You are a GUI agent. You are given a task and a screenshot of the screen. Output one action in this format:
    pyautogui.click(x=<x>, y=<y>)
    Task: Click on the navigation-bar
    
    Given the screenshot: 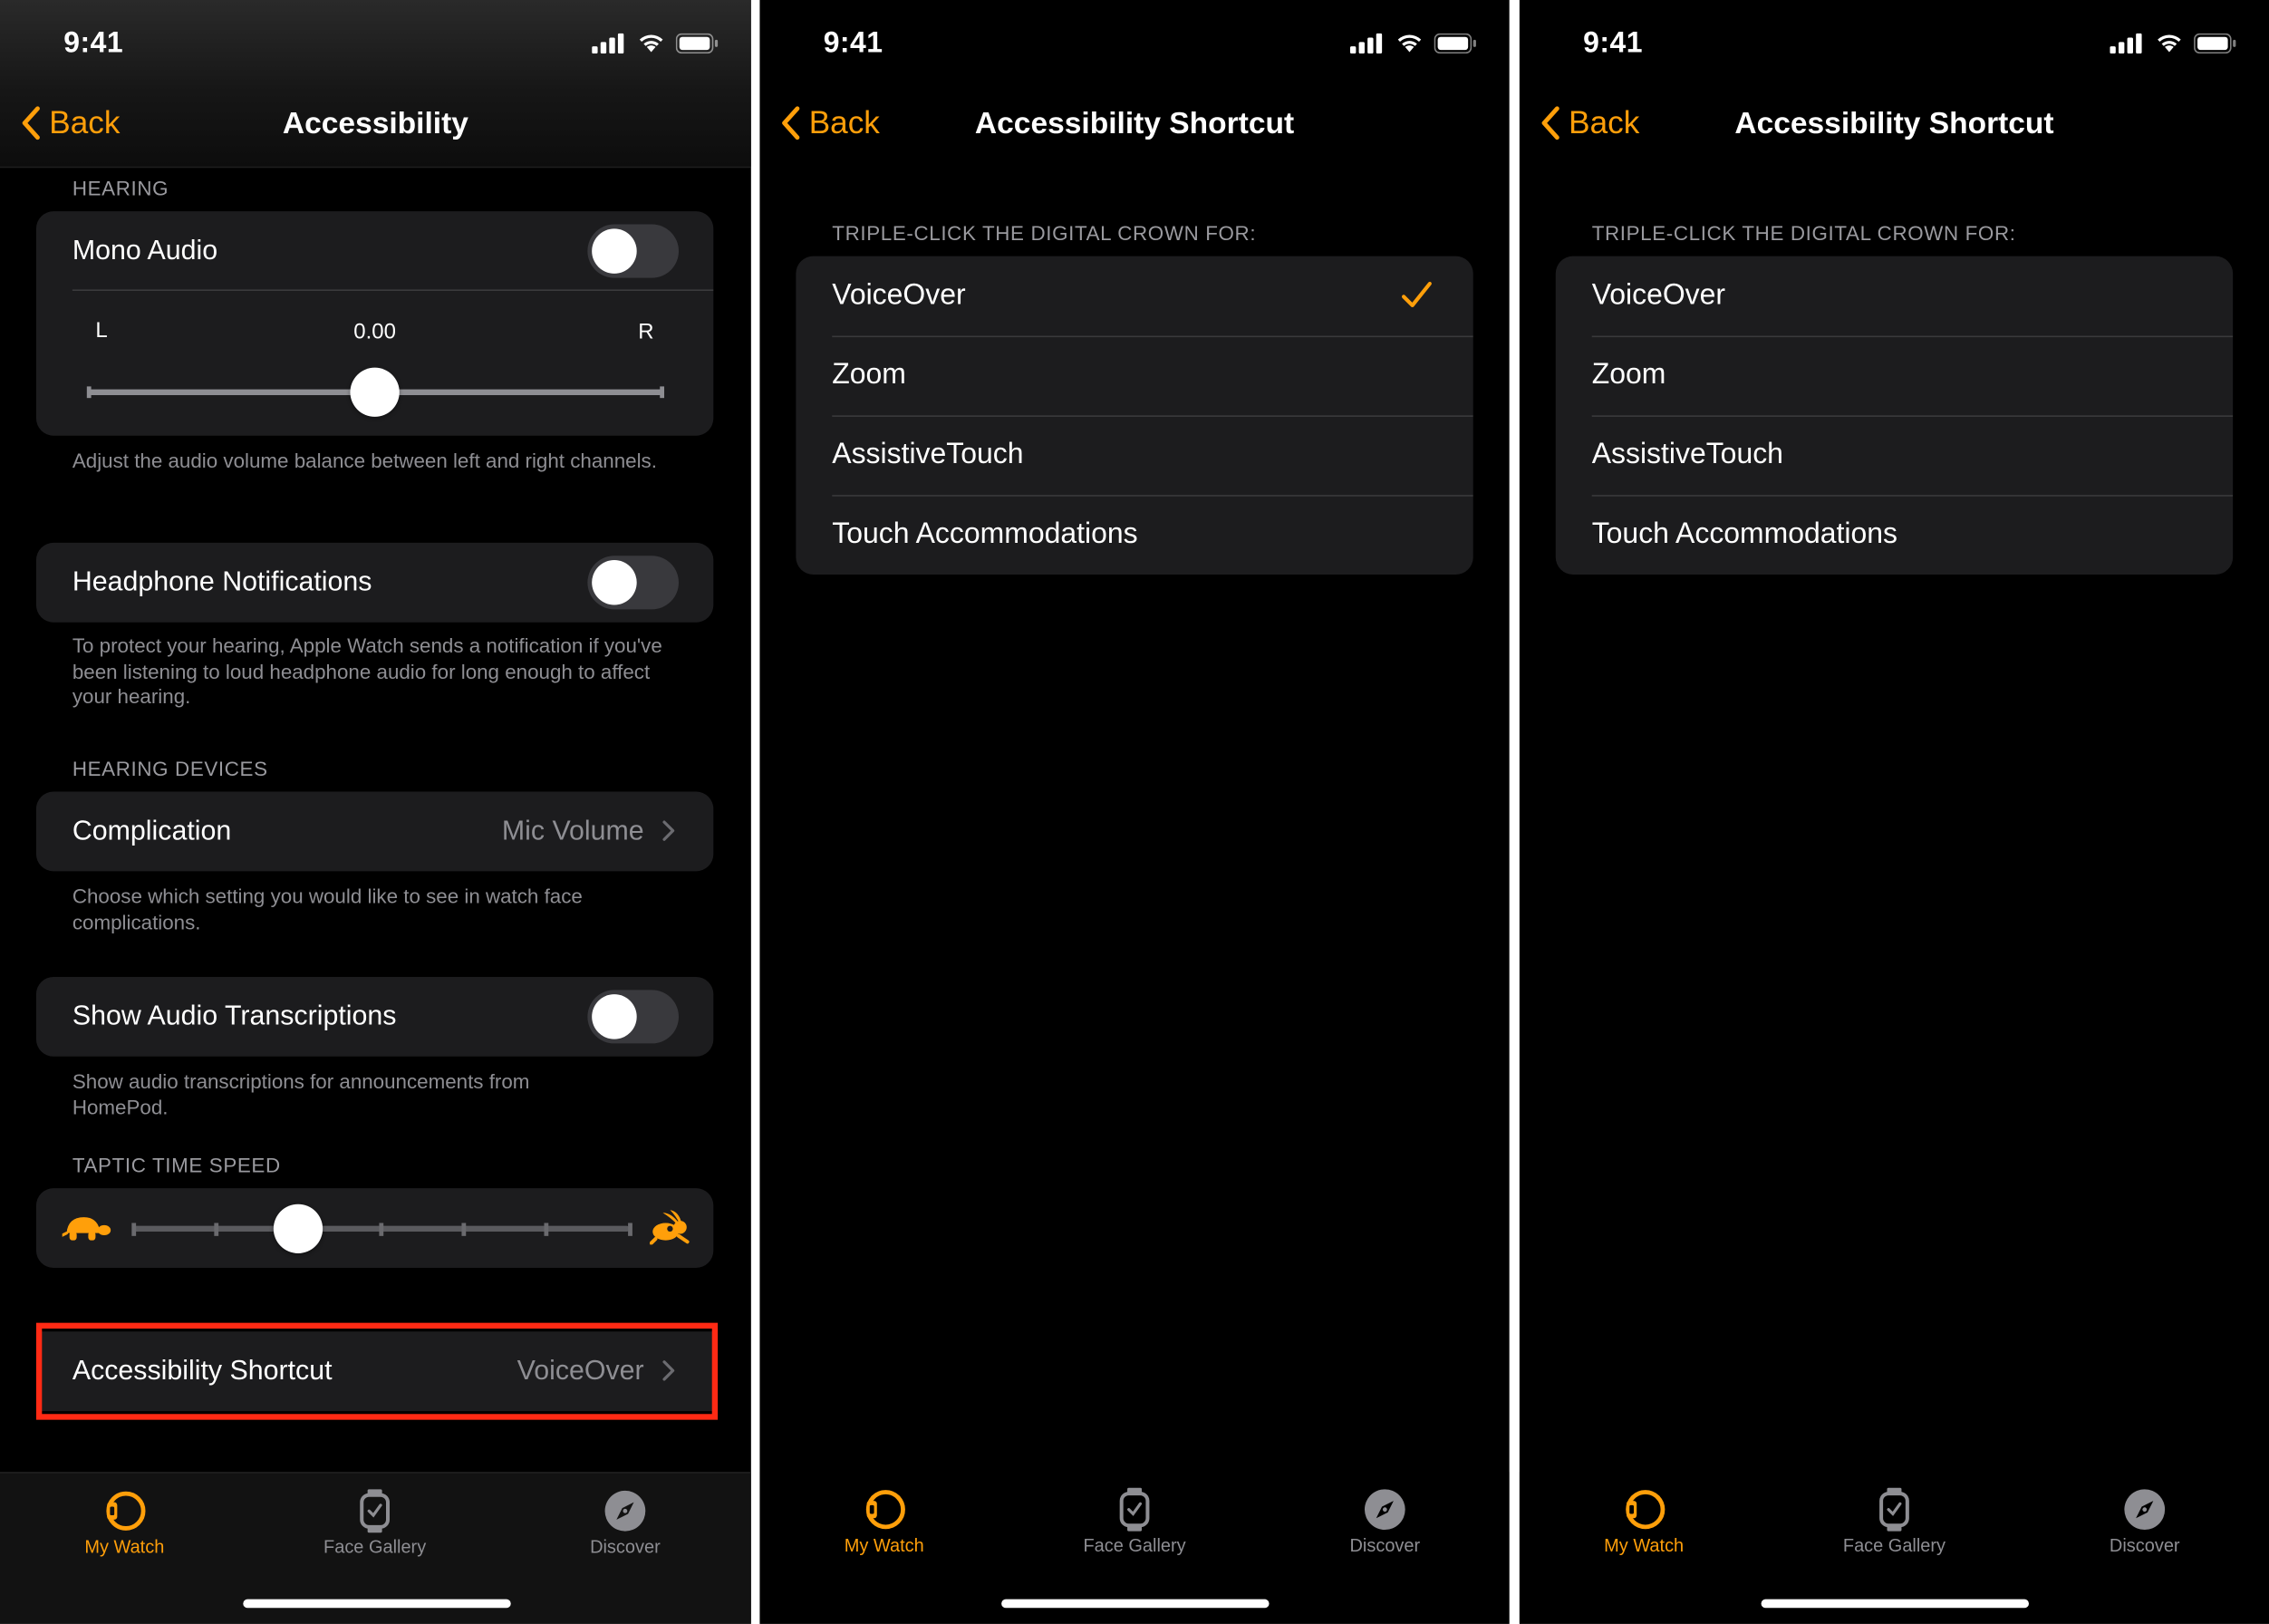 What is the action you would take?
    pyautogui.click(x=375, y=84)
    